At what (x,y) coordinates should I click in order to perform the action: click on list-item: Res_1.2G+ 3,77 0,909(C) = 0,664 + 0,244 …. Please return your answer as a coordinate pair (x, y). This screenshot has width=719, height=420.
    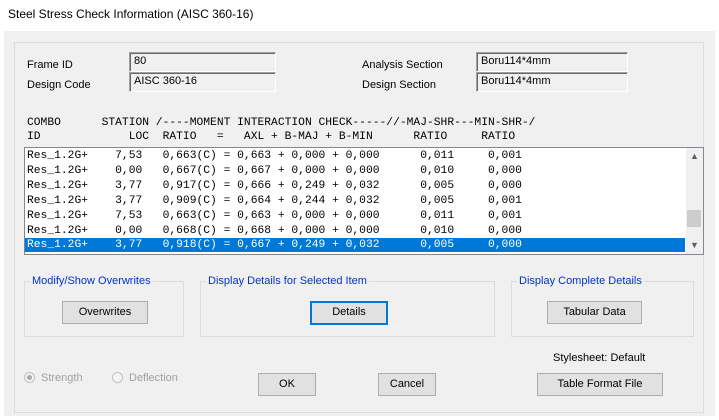
    Looking at the image, I should click on (355, 201).